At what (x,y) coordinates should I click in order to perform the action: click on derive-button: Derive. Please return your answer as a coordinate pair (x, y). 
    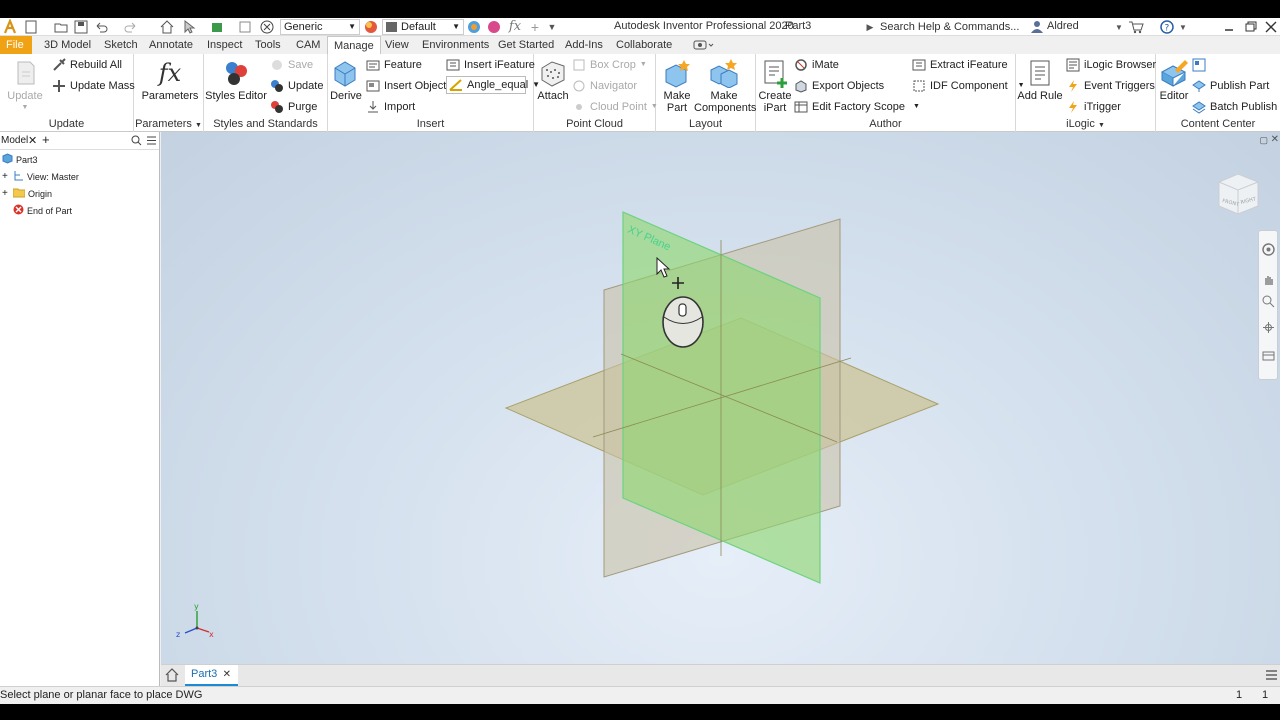
    Looking at the image, I should click on (346, 80).